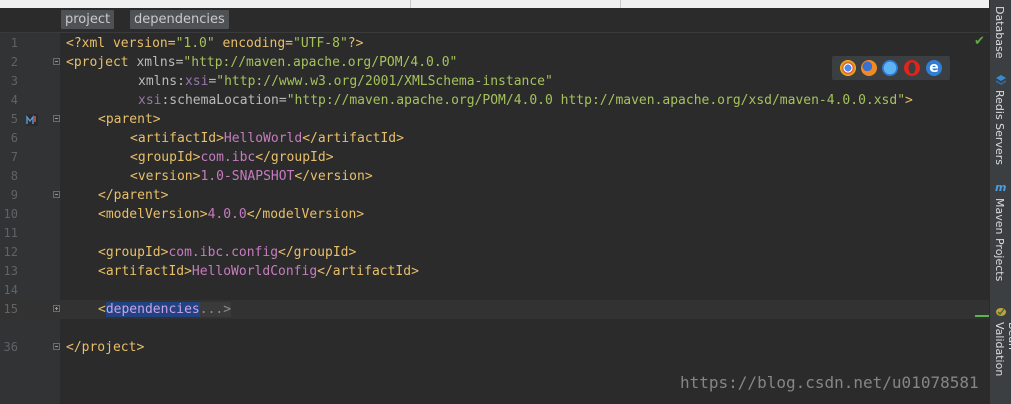 This screenshot has width=1011, height=404. What do you see at coordinates (10, 309) in the screenshot?
I see `line-number: 15` at bounding box center [10, 309].